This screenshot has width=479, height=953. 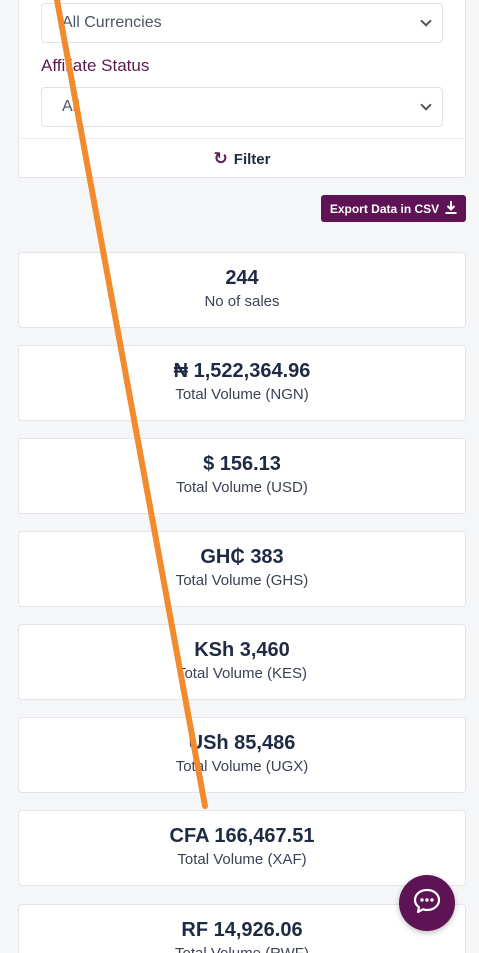 What do you see at coordinates (242, 23) in the screenshot?
I see `currency-select: All Currencies` at bounding box center [242, 23].